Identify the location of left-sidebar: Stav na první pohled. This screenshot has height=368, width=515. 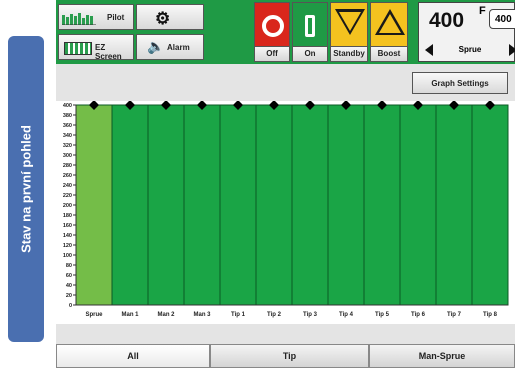
(28, 184).